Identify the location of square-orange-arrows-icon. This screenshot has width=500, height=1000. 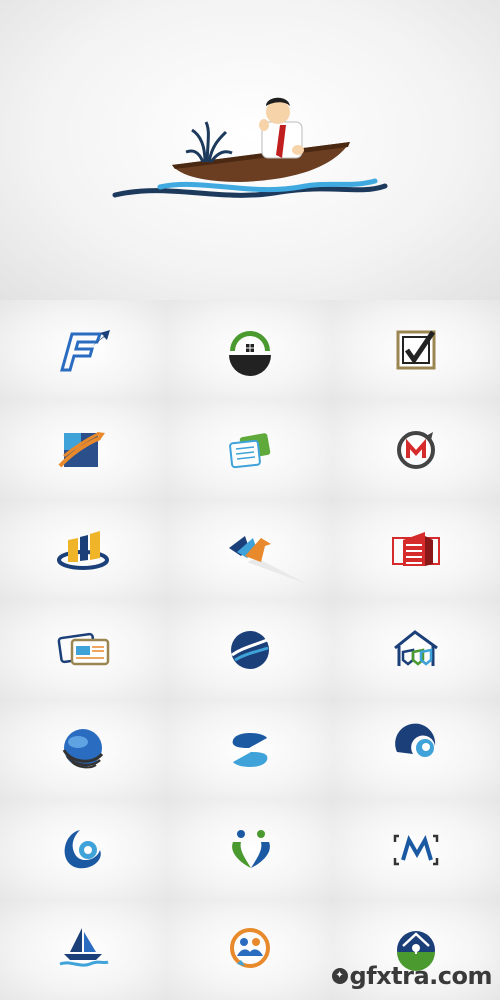
(81, 450).